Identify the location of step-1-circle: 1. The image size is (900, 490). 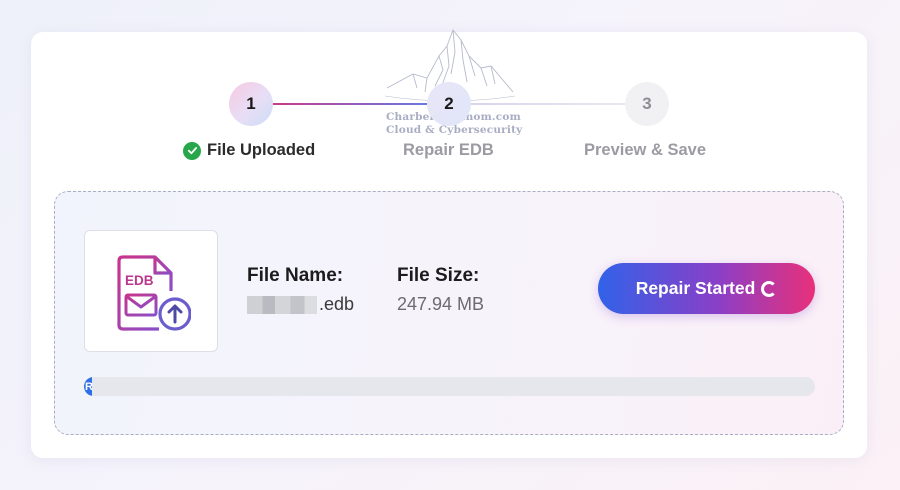
(251, 104).